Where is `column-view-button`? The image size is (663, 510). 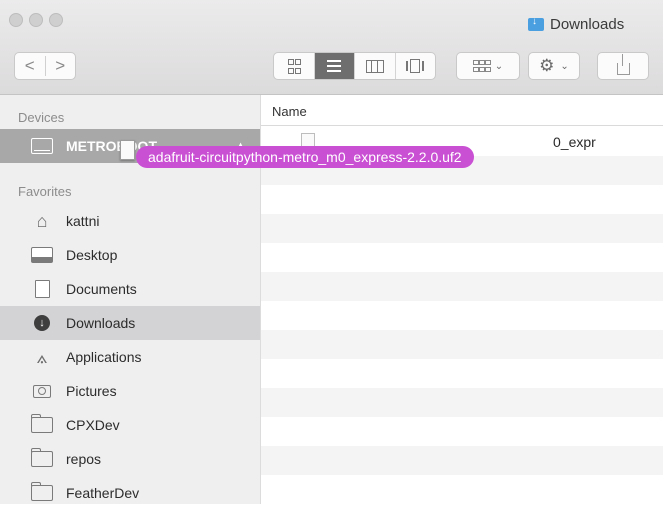
column-view-button is located at coordinates (375, 66).